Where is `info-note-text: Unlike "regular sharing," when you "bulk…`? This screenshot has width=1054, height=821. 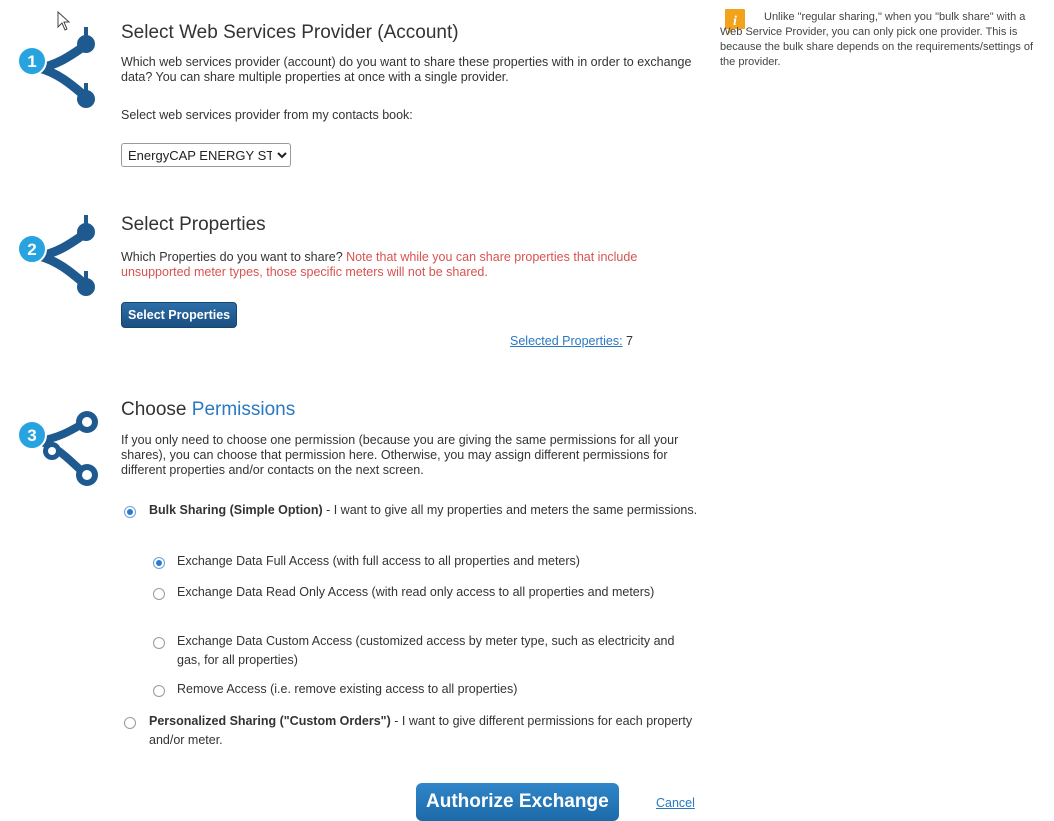 info-note-text: Unlike "regular sharing," when you "bulk… is located at coordinates (877, 39).